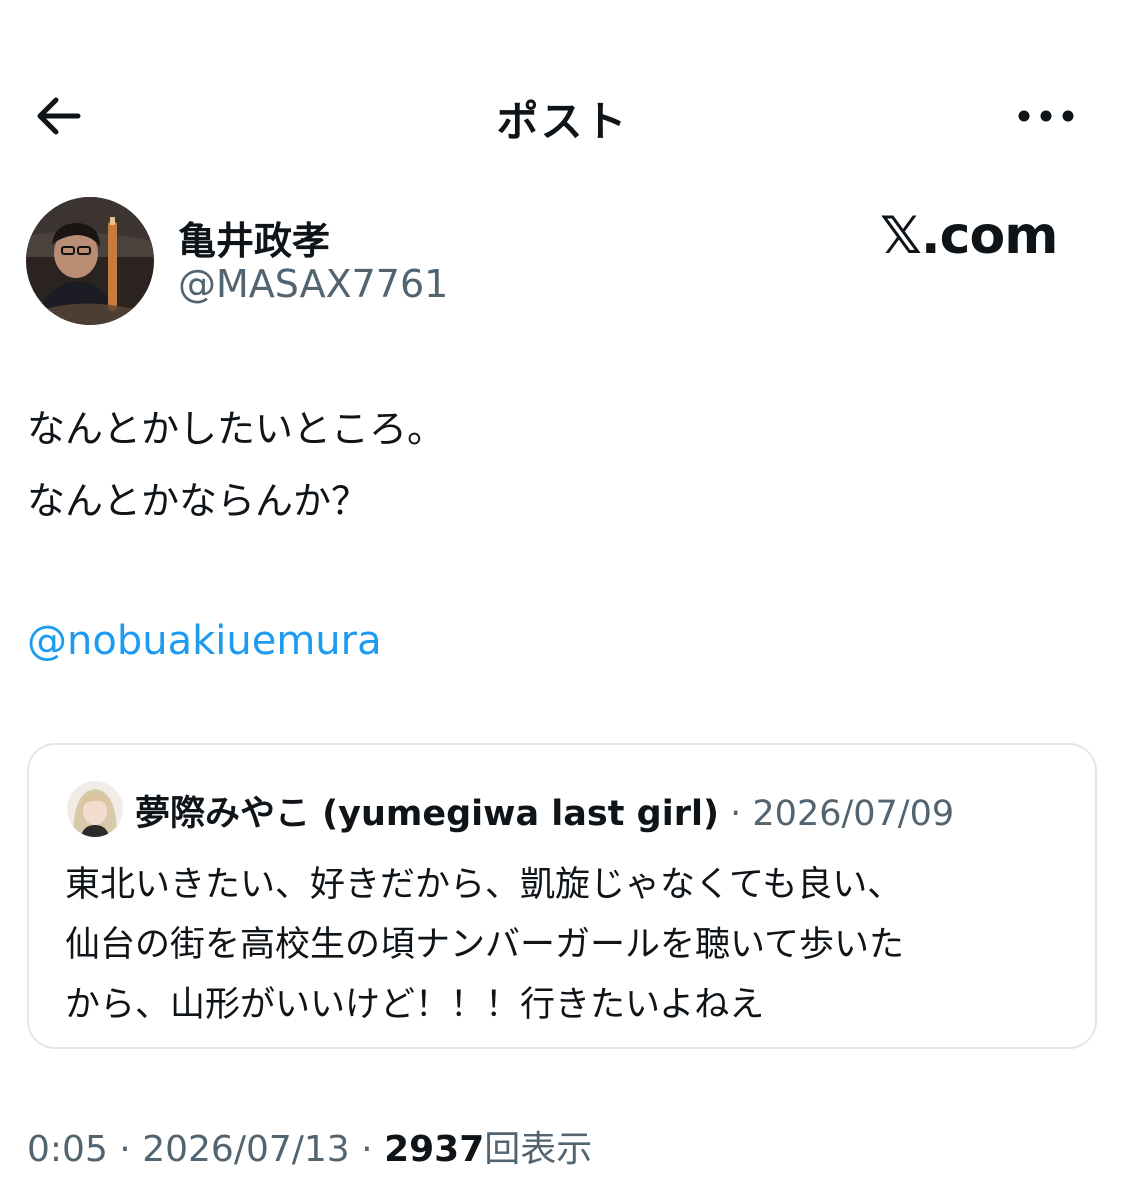  What do you see at coordinates (90, 261) in the screenshot?
I see `author-avatar` at bounding box center [90, 261].